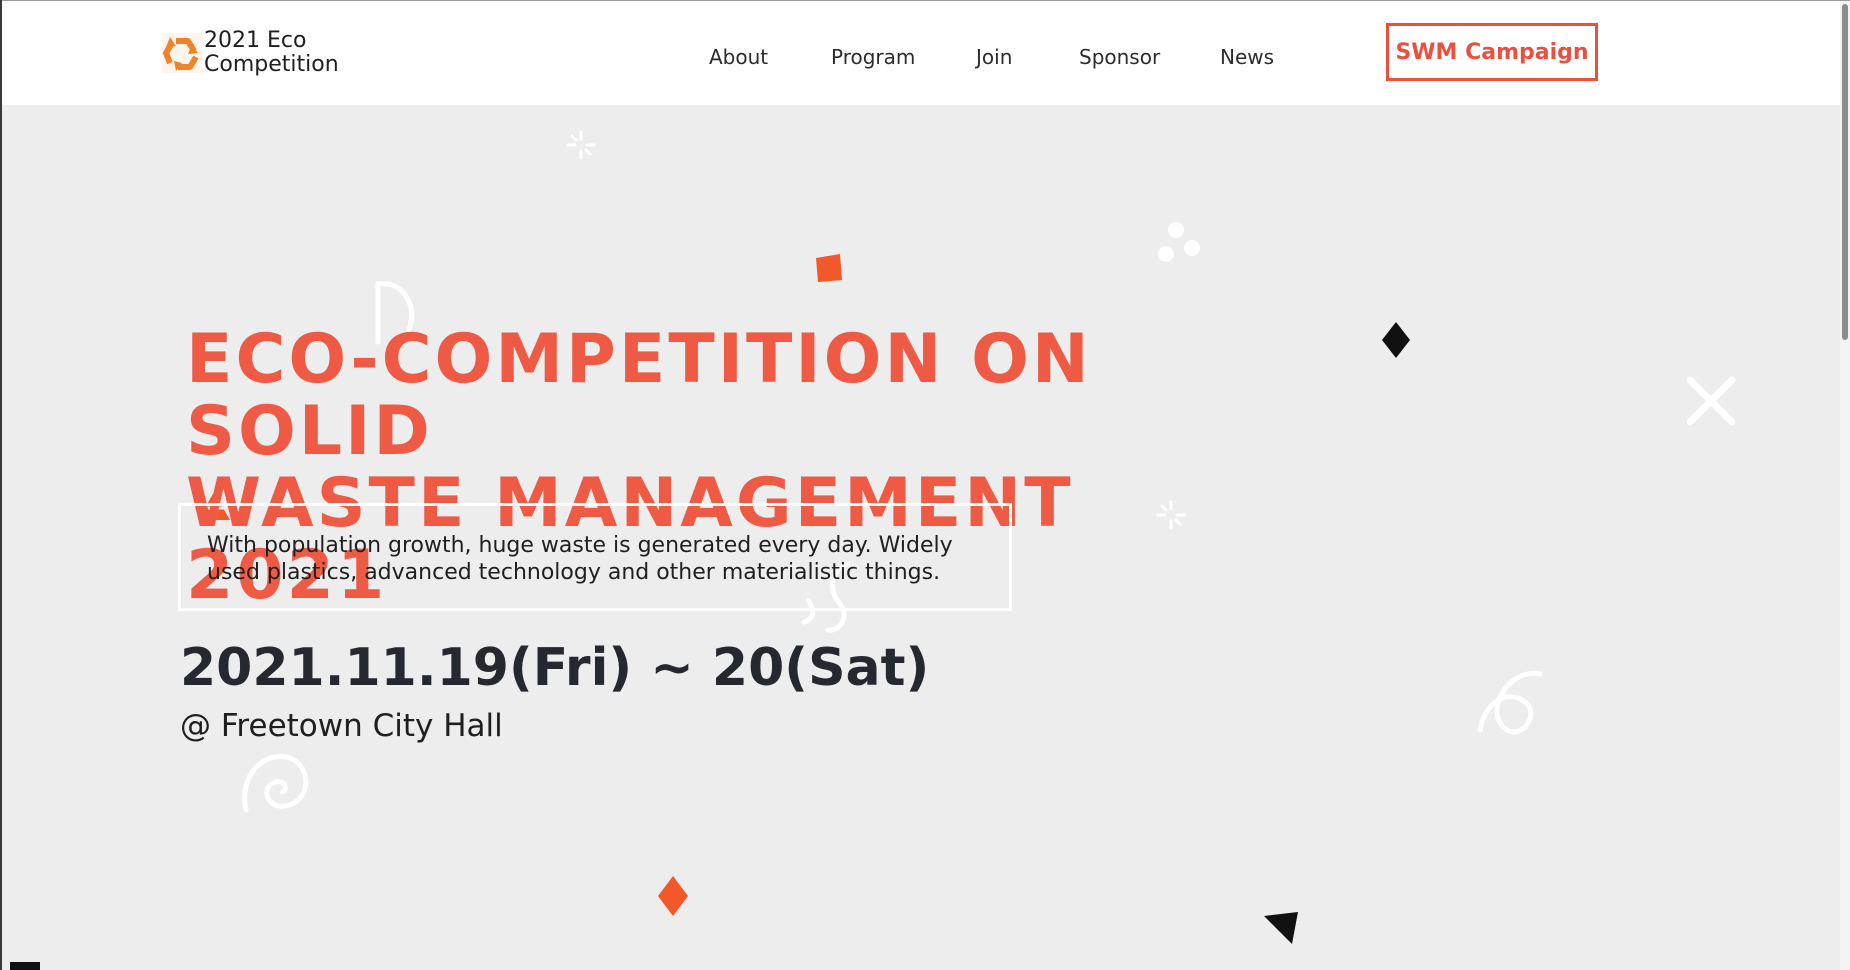  What do you see at coordinates (994, 57) in the screenshot?
I see `nav-item-join: Join` at bounding box center [994, 57].